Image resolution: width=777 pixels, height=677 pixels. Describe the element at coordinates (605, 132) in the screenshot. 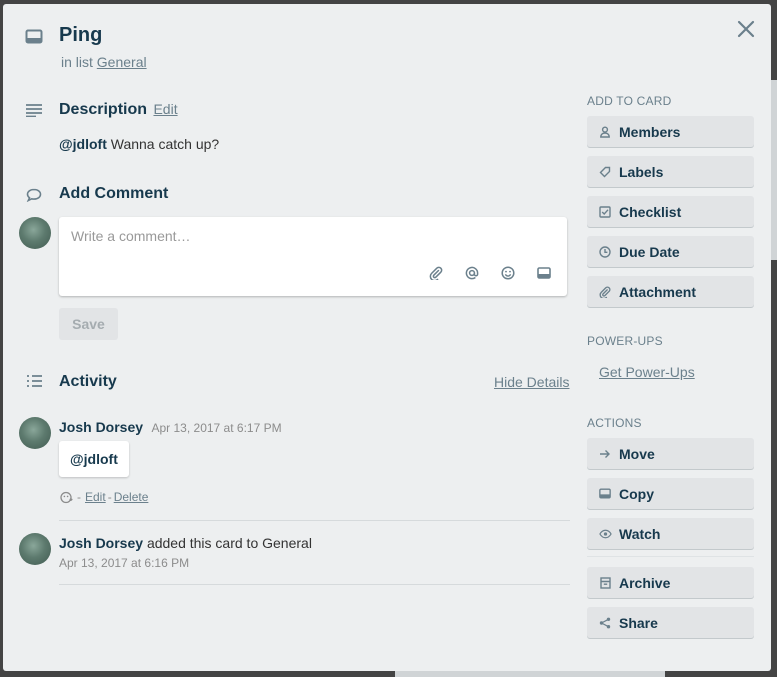

I see `member-icon` at that location.